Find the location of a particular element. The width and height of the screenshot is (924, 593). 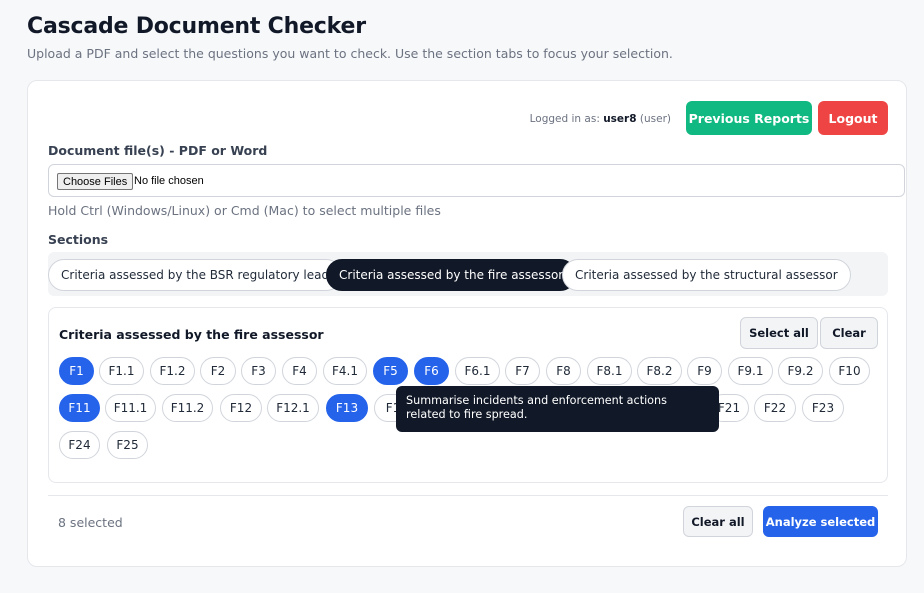

logged-in-status: Logged in as: user8 (user) is located at coordinates (600, 119).